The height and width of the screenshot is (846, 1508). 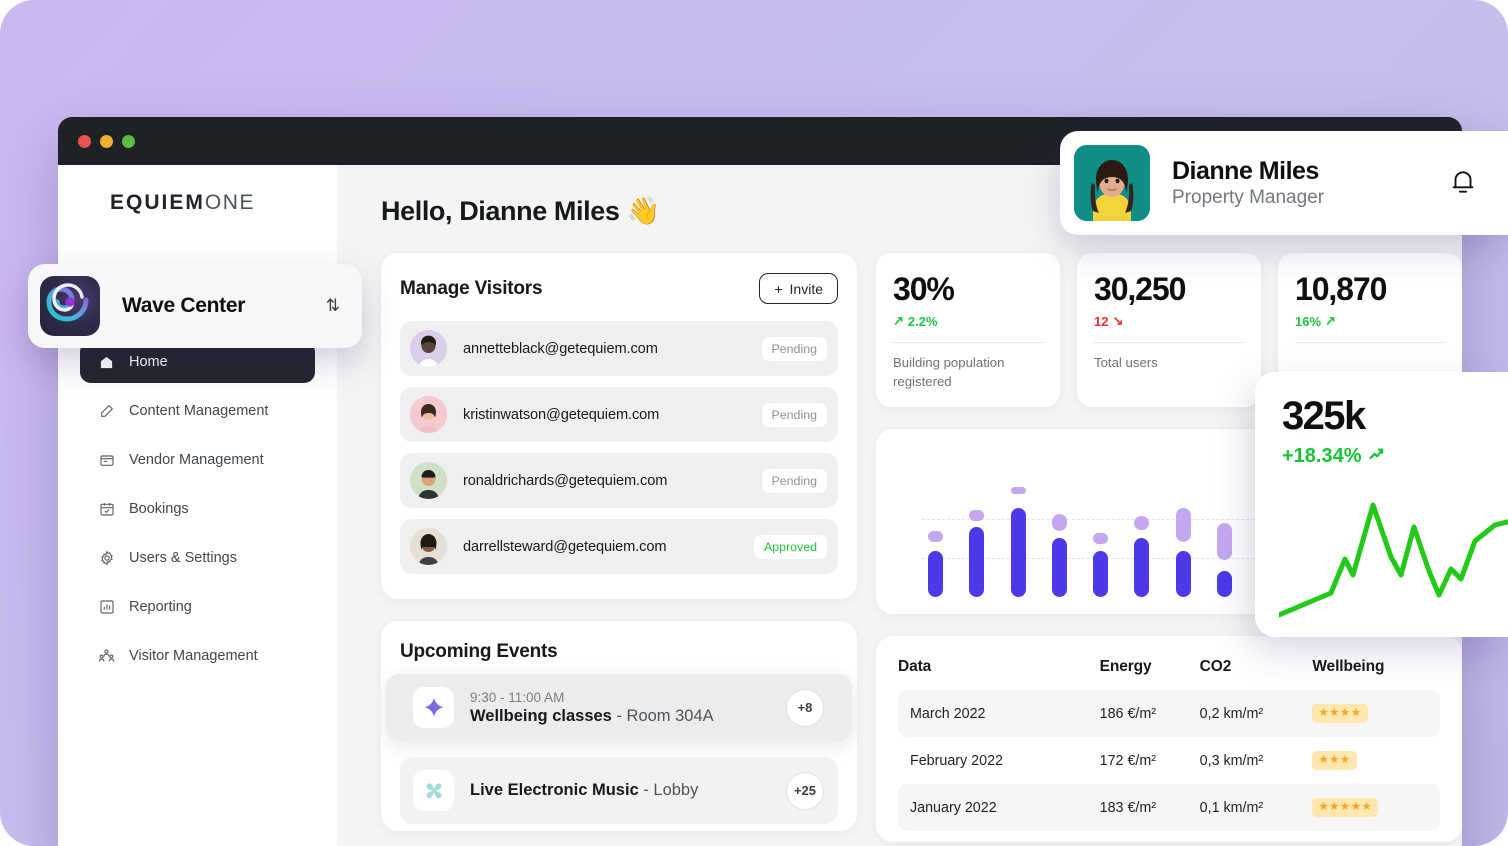 I want to click on kpi-card: 325k +18.34%, so click(x=1381, y=504).